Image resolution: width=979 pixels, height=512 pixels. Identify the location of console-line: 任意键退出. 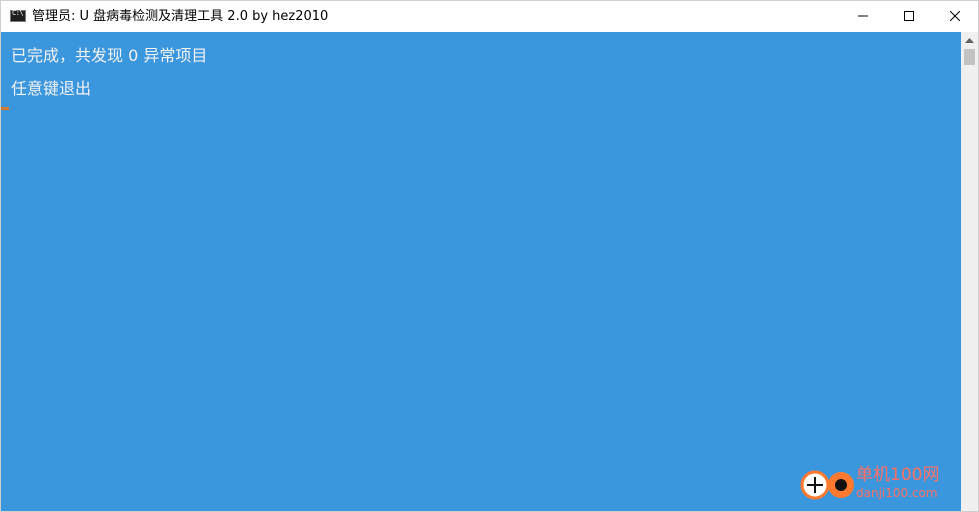
(51, 88).